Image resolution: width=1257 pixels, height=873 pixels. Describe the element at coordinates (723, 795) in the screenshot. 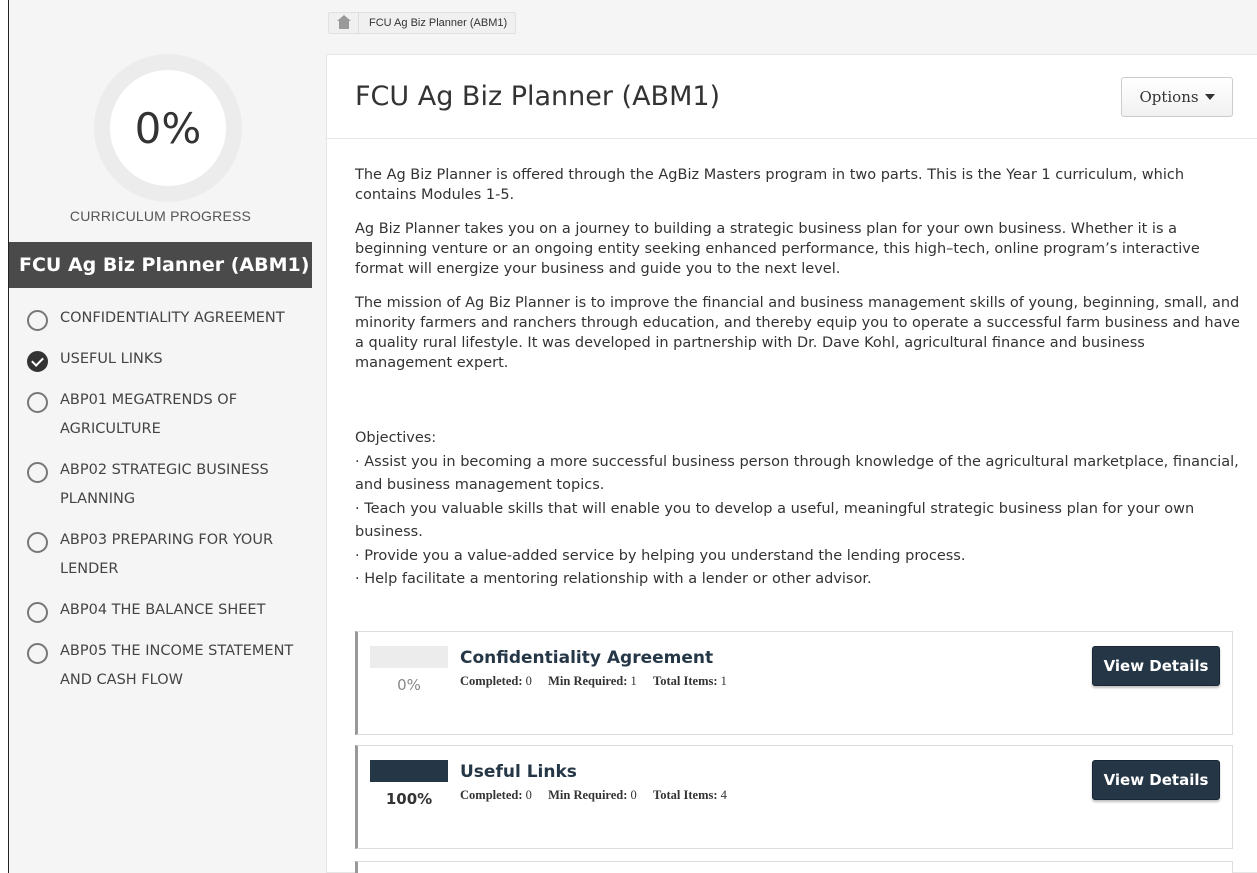

I see `total-items-value: 4` at that location.